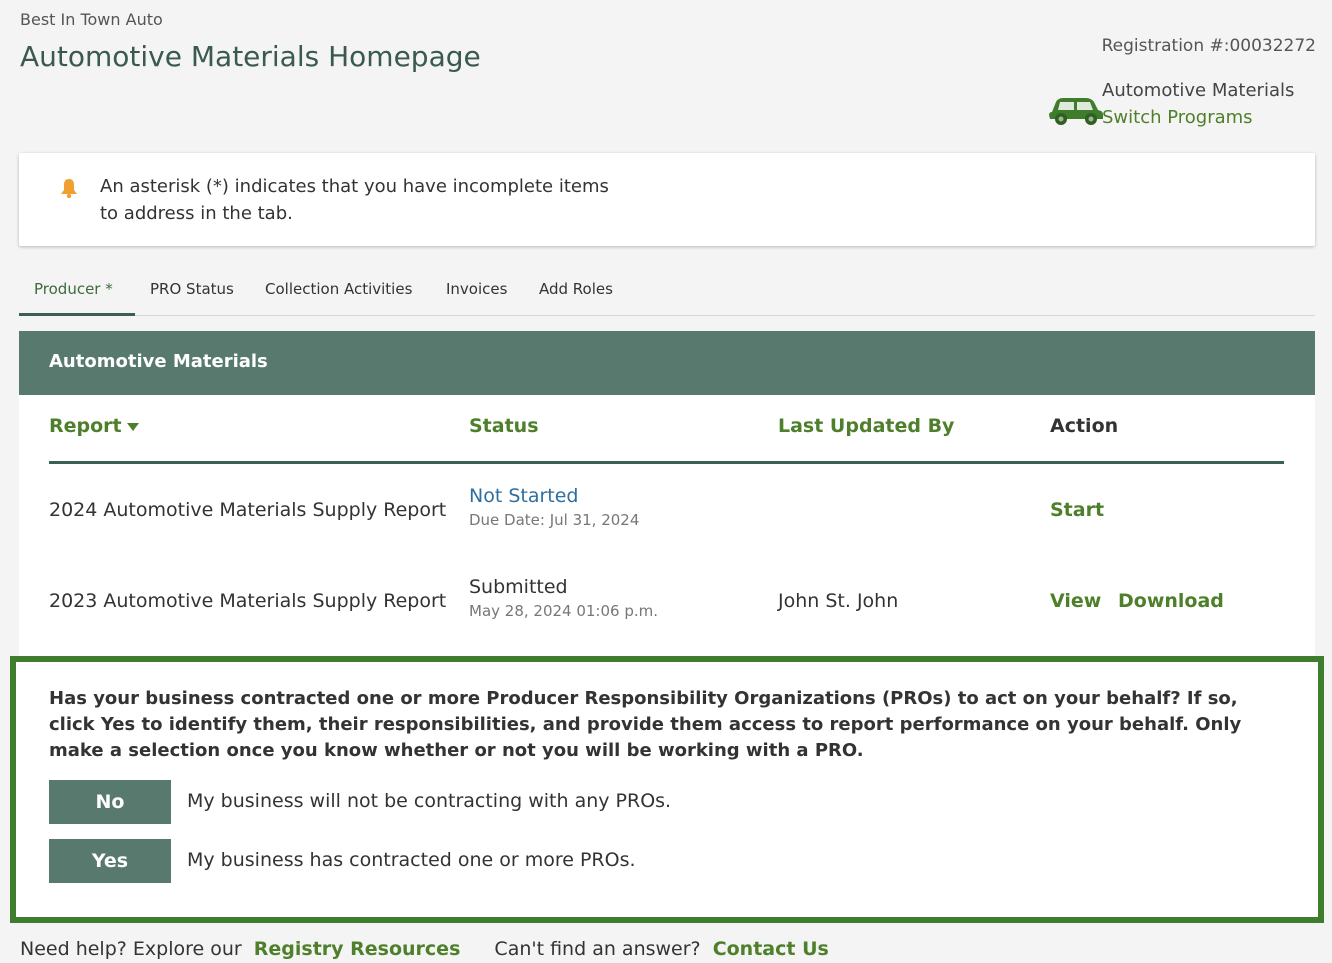 The image size is (1332, 963). What do you see at coordinates (110, 802) in the screenshot?
I see `no-button: No` at bounding box center [110, 802].